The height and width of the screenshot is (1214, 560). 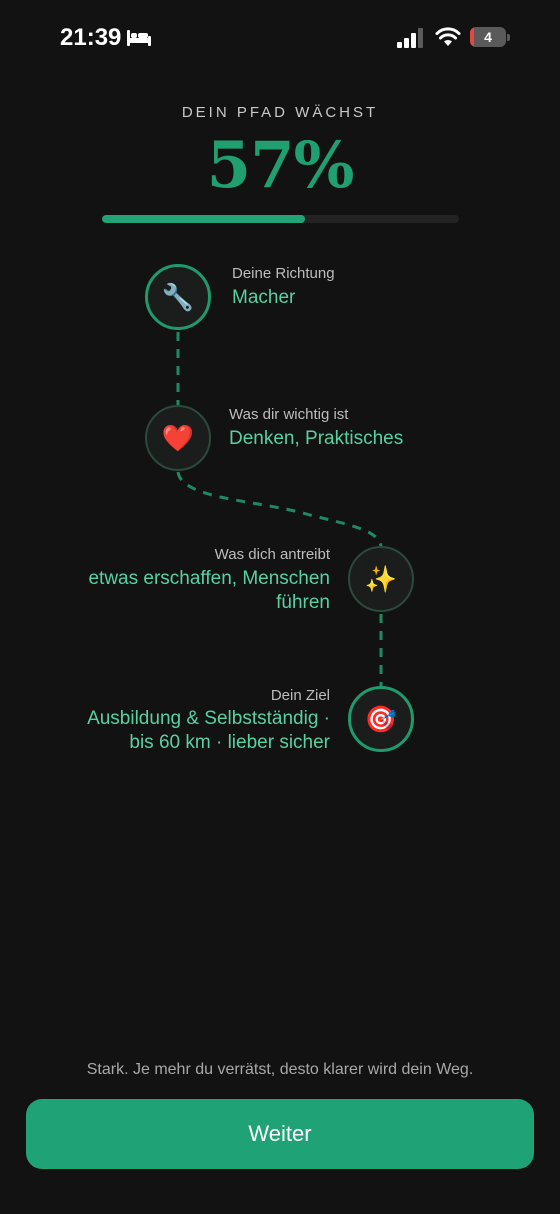 I want to click on path-node-label-drive: Was dich antreibt, so click(x=272, y=554).